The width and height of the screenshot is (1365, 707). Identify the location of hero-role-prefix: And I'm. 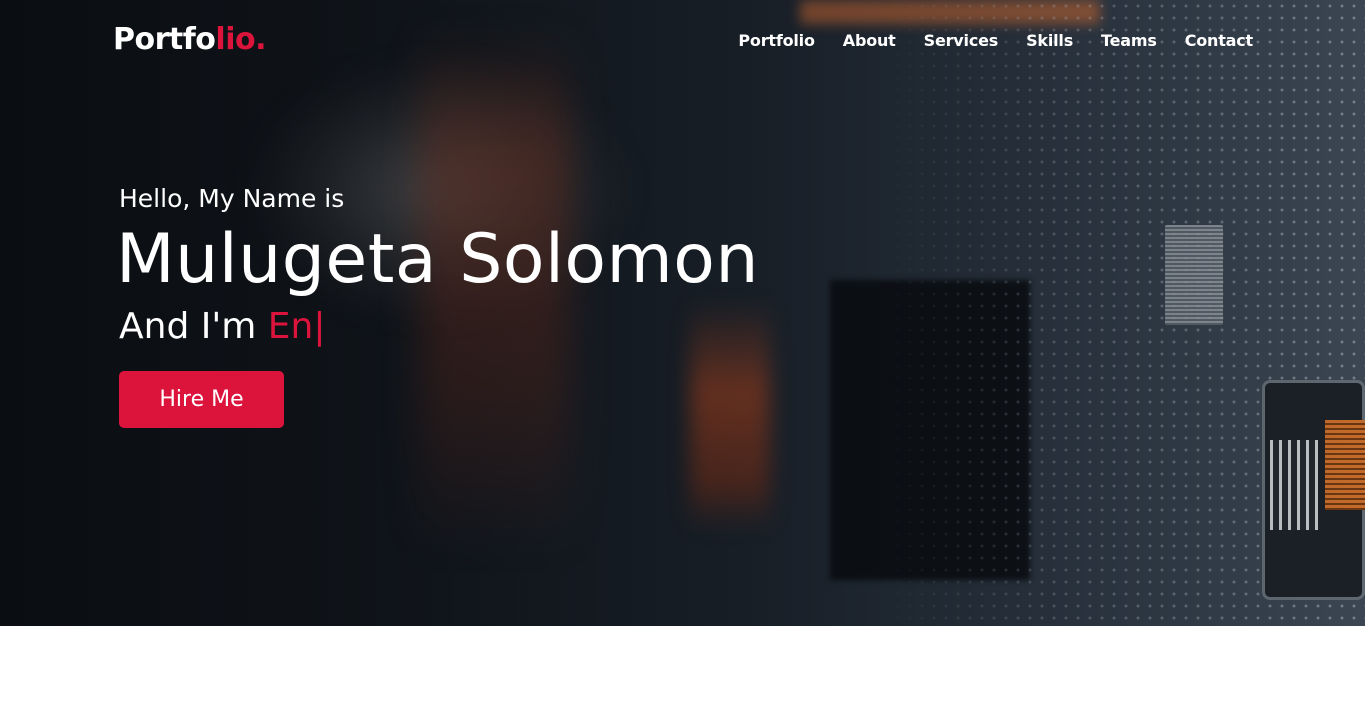
(193, 326).